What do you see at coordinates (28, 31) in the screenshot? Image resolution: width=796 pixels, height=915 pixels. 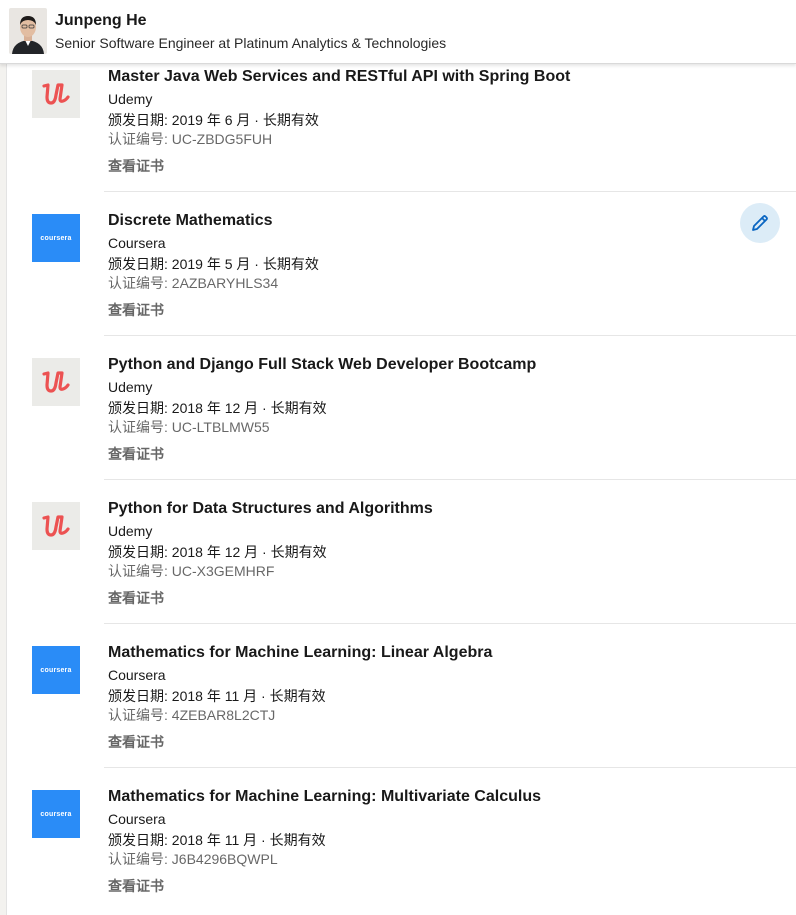 I see `avatar` at bounding box center [28, 31].